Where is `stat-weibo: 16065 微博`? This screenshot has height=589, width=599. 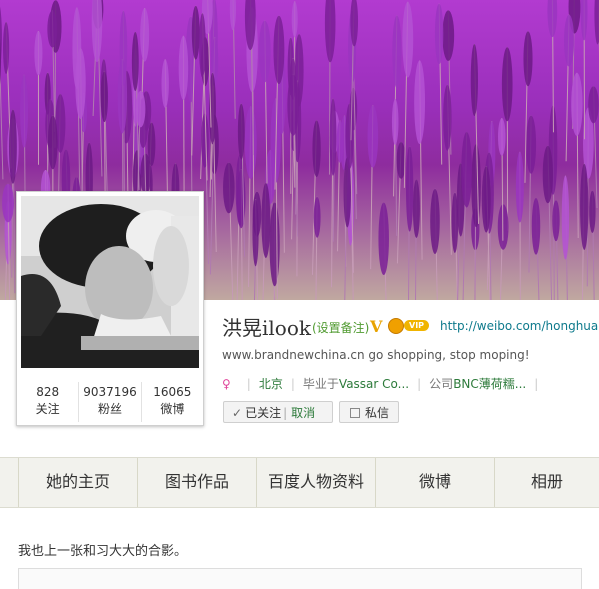
stat-weibo: 16065 微博 is located at coordinates (172, 402).